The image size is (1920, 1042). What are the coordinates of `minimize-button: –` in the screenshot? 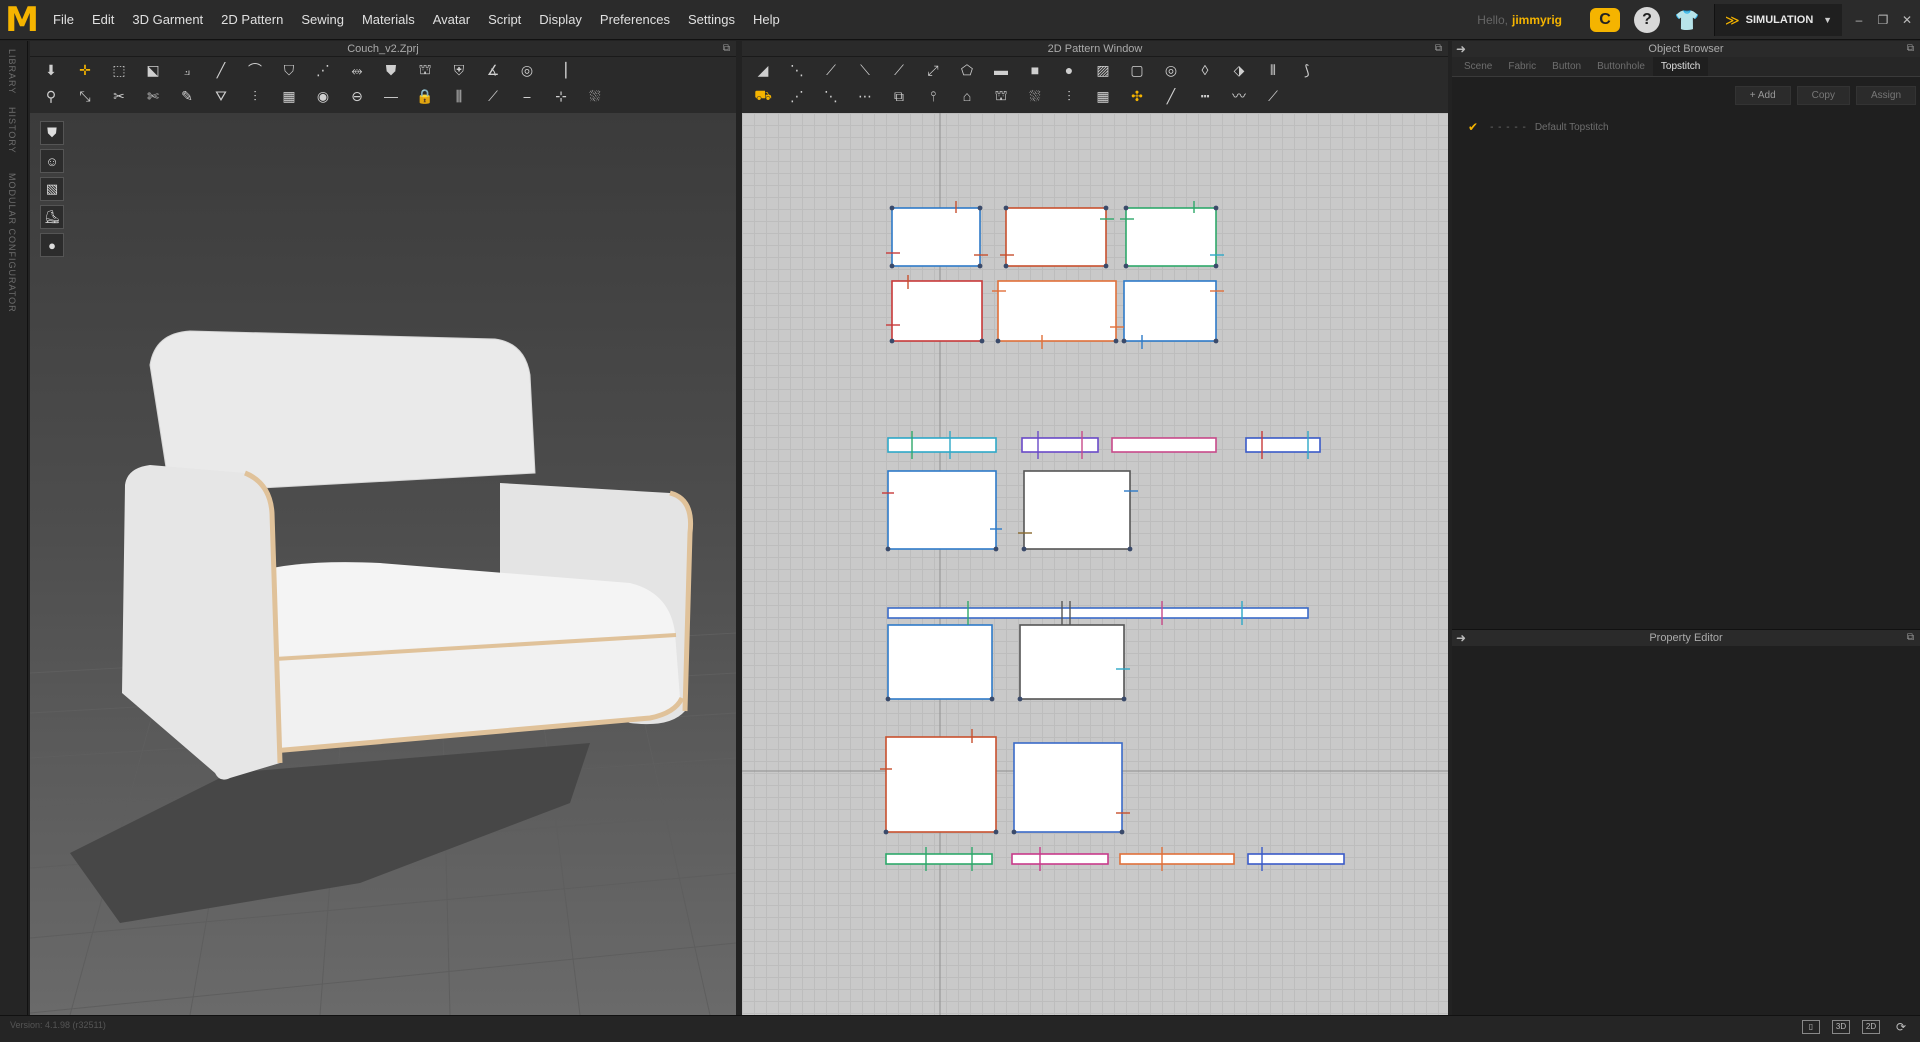 It's located at (1859, 20).